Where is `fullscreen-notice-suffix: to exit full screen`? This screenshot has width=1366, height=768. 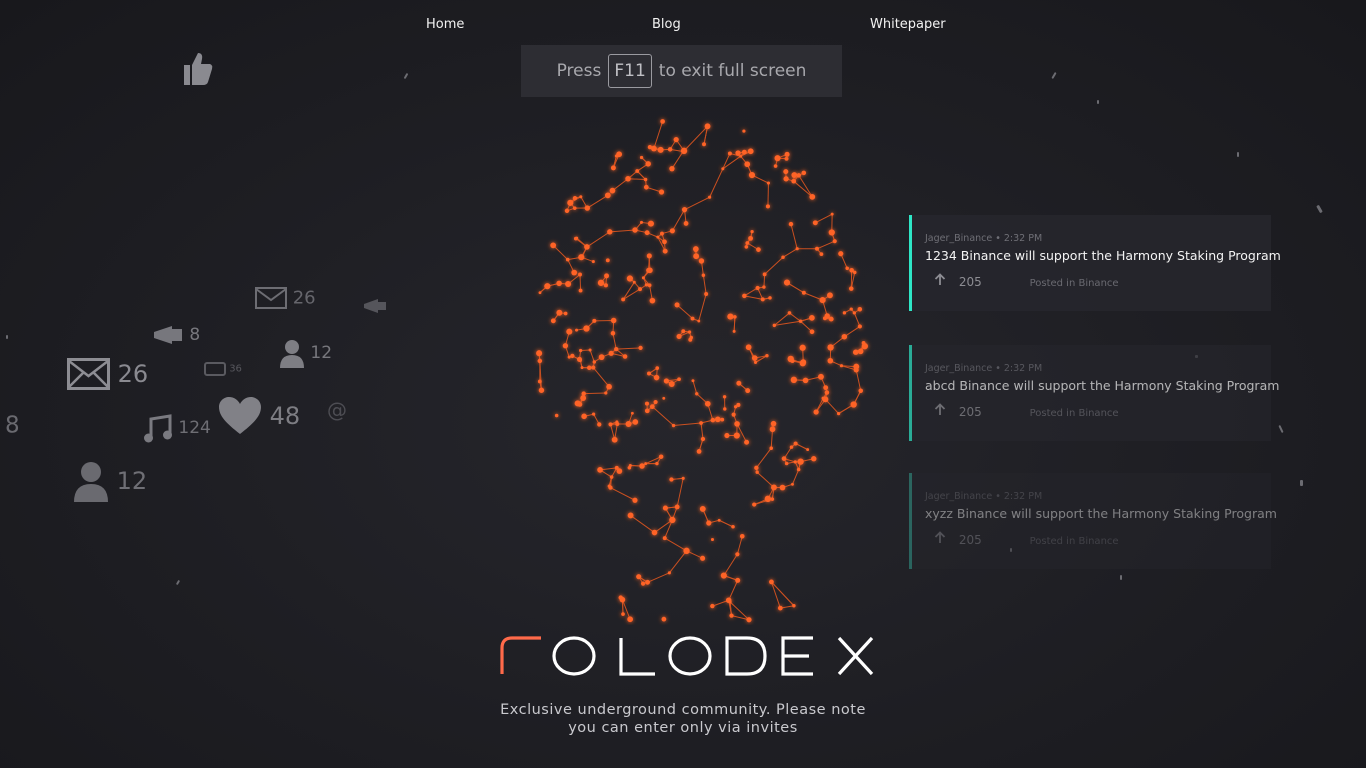 fullscreen-notice-suffix: to exit full screen is located at coordinates (732, 71).